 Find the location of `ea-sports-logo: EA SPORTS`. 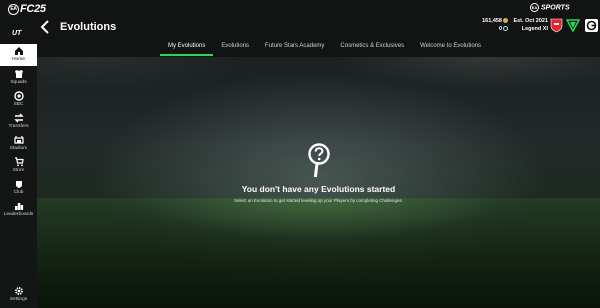

ea-sports-logo: EA SPORTS is located at coordinates (550, 7).